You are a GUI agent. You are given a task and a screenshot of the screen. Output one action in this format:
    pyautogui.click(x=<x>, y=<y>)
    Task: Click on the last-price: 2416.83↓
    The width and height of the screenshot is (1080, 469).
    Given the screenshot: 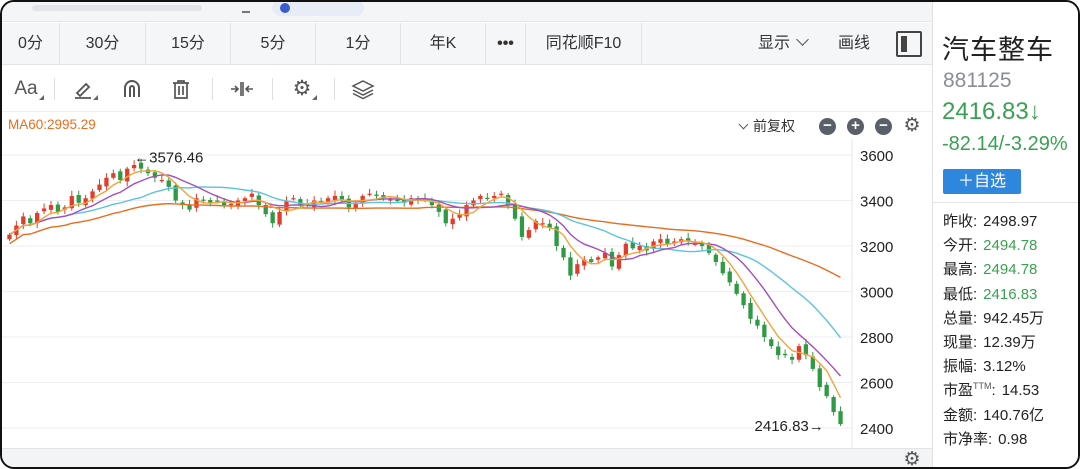 What is the action you would take?
    pyautogui.click(x=991, y=111)
    